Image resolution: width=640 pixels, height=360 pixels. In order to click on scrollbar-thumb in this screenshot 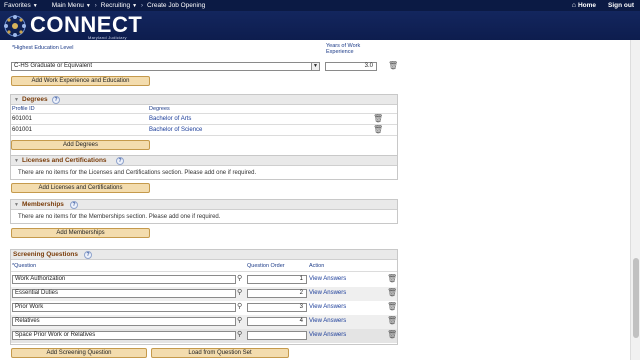, I will do `click(636, 298)`.